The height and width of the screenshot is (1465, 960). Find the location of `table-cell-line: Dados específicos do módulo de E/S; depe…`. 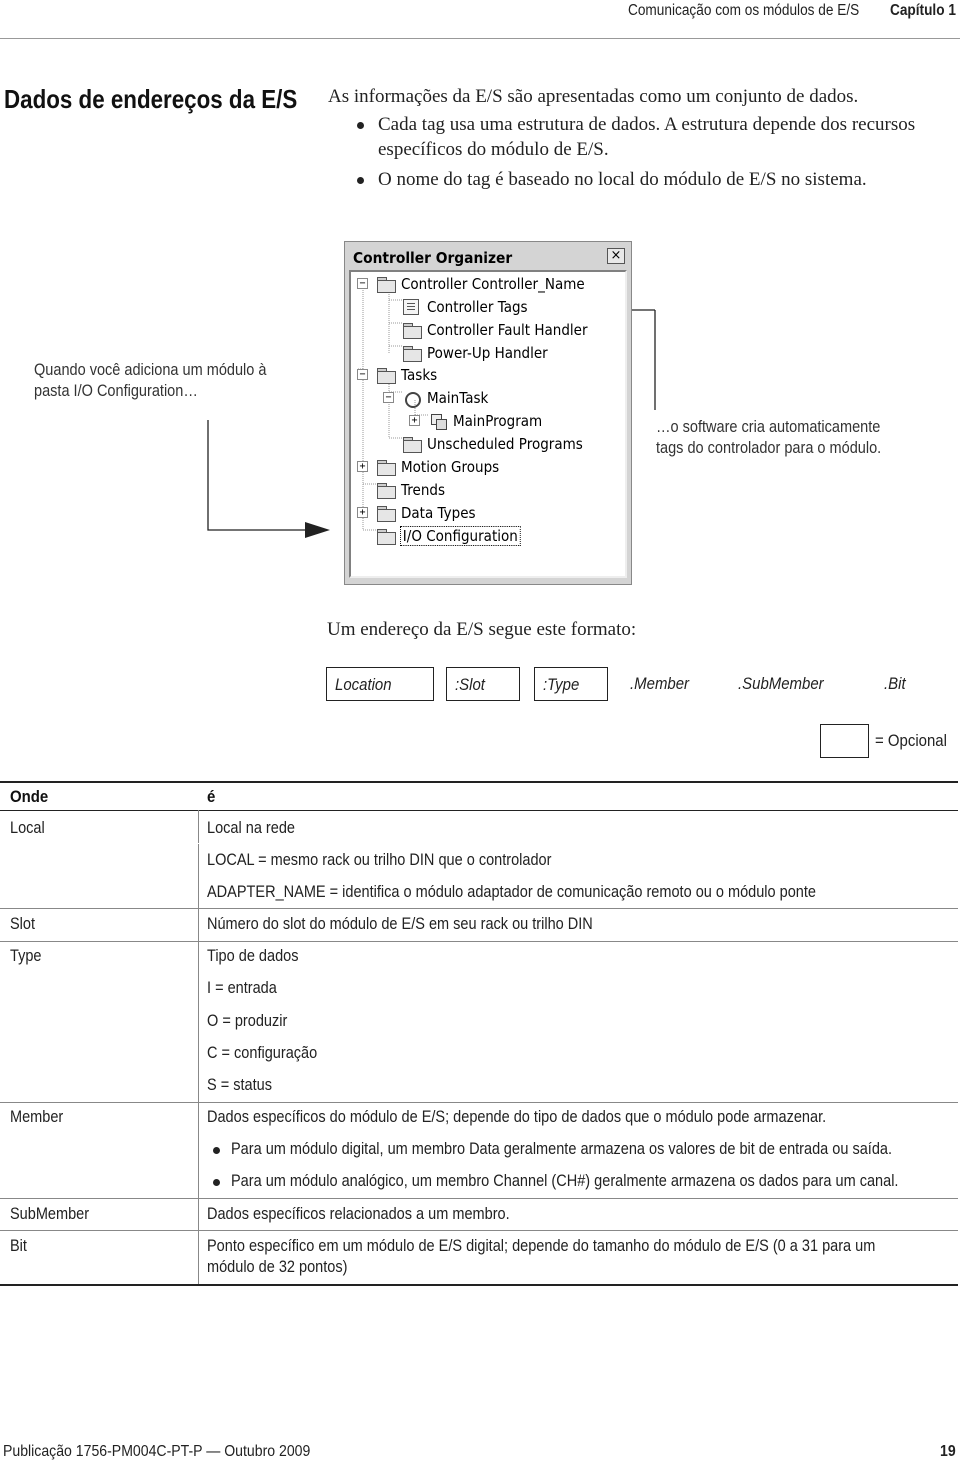

table-cell-line: Dados específicos do módulo de E/S; depe… is located at coordinates (517, 1117).